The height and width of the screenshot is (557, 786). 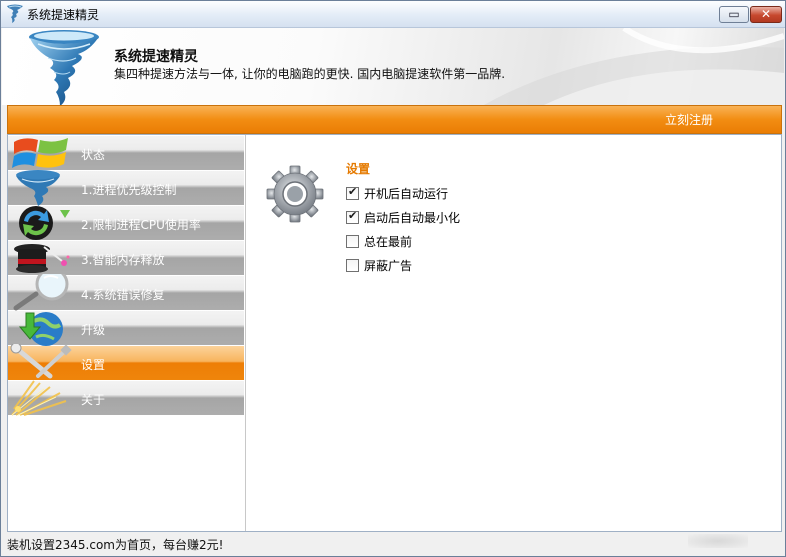 I want to click on magnifier-icon, so click(x=41, y=292).